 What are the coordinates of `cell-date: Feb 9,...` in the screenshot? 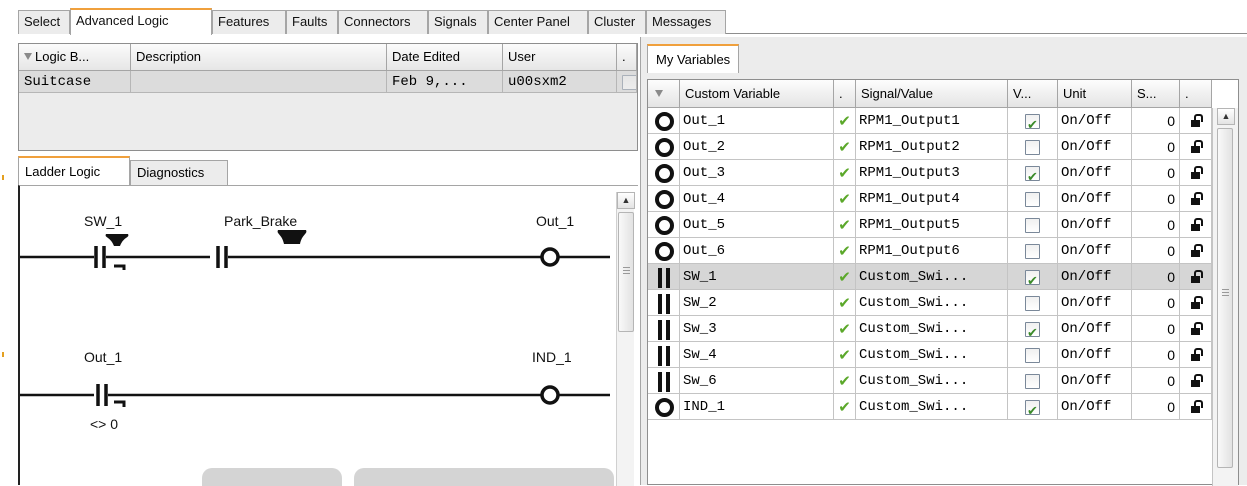 It's located at (445, 82).